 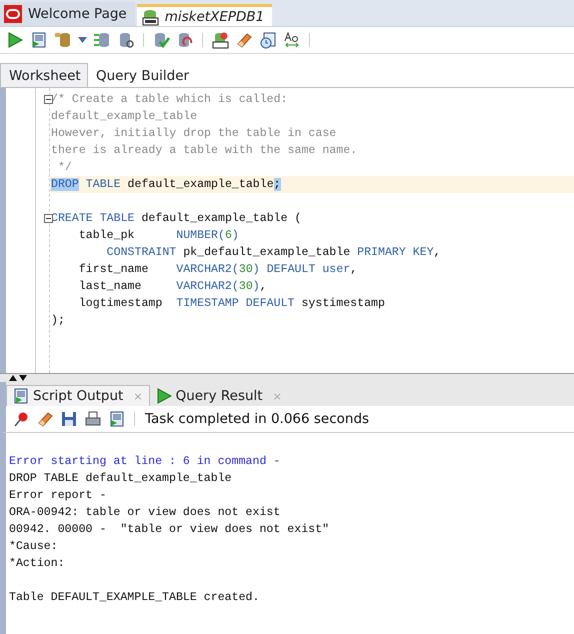 What do you see at coordinates (78, 395) in the screenshot?
I see `output-tab: Script Output ×` at bounding box center [78, 395].